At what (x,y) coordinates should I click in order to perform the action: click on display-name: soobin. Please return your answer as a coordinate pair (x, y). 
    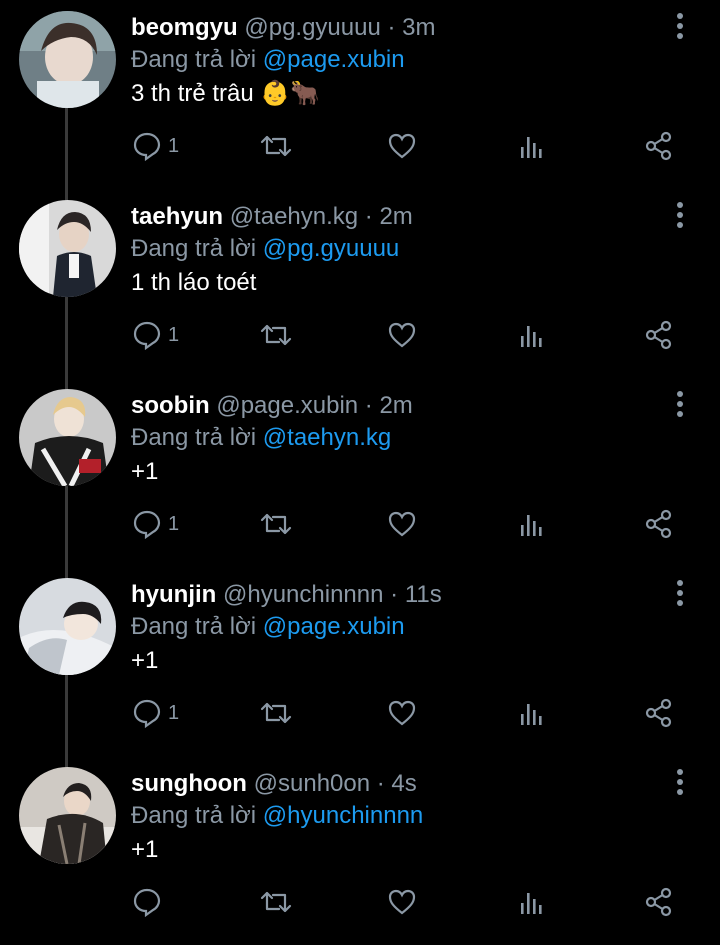
    Looking at the image, I should click on (170, 405).